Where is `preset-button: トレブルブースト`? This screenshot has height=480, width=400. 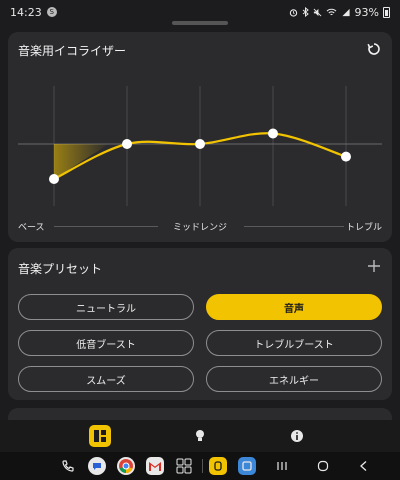 preset-button: トレブルブースト is located at coordinates (294, 343).